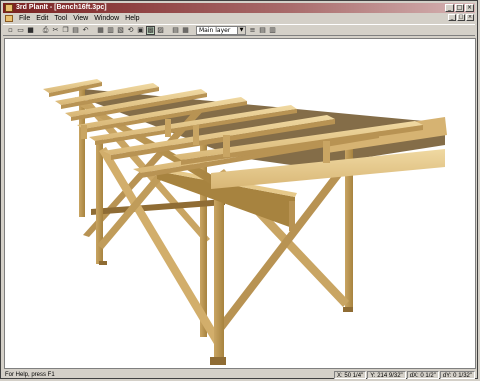 This screenshot has width=480, height=381. I want to click on foot-front, so click(218, 361).